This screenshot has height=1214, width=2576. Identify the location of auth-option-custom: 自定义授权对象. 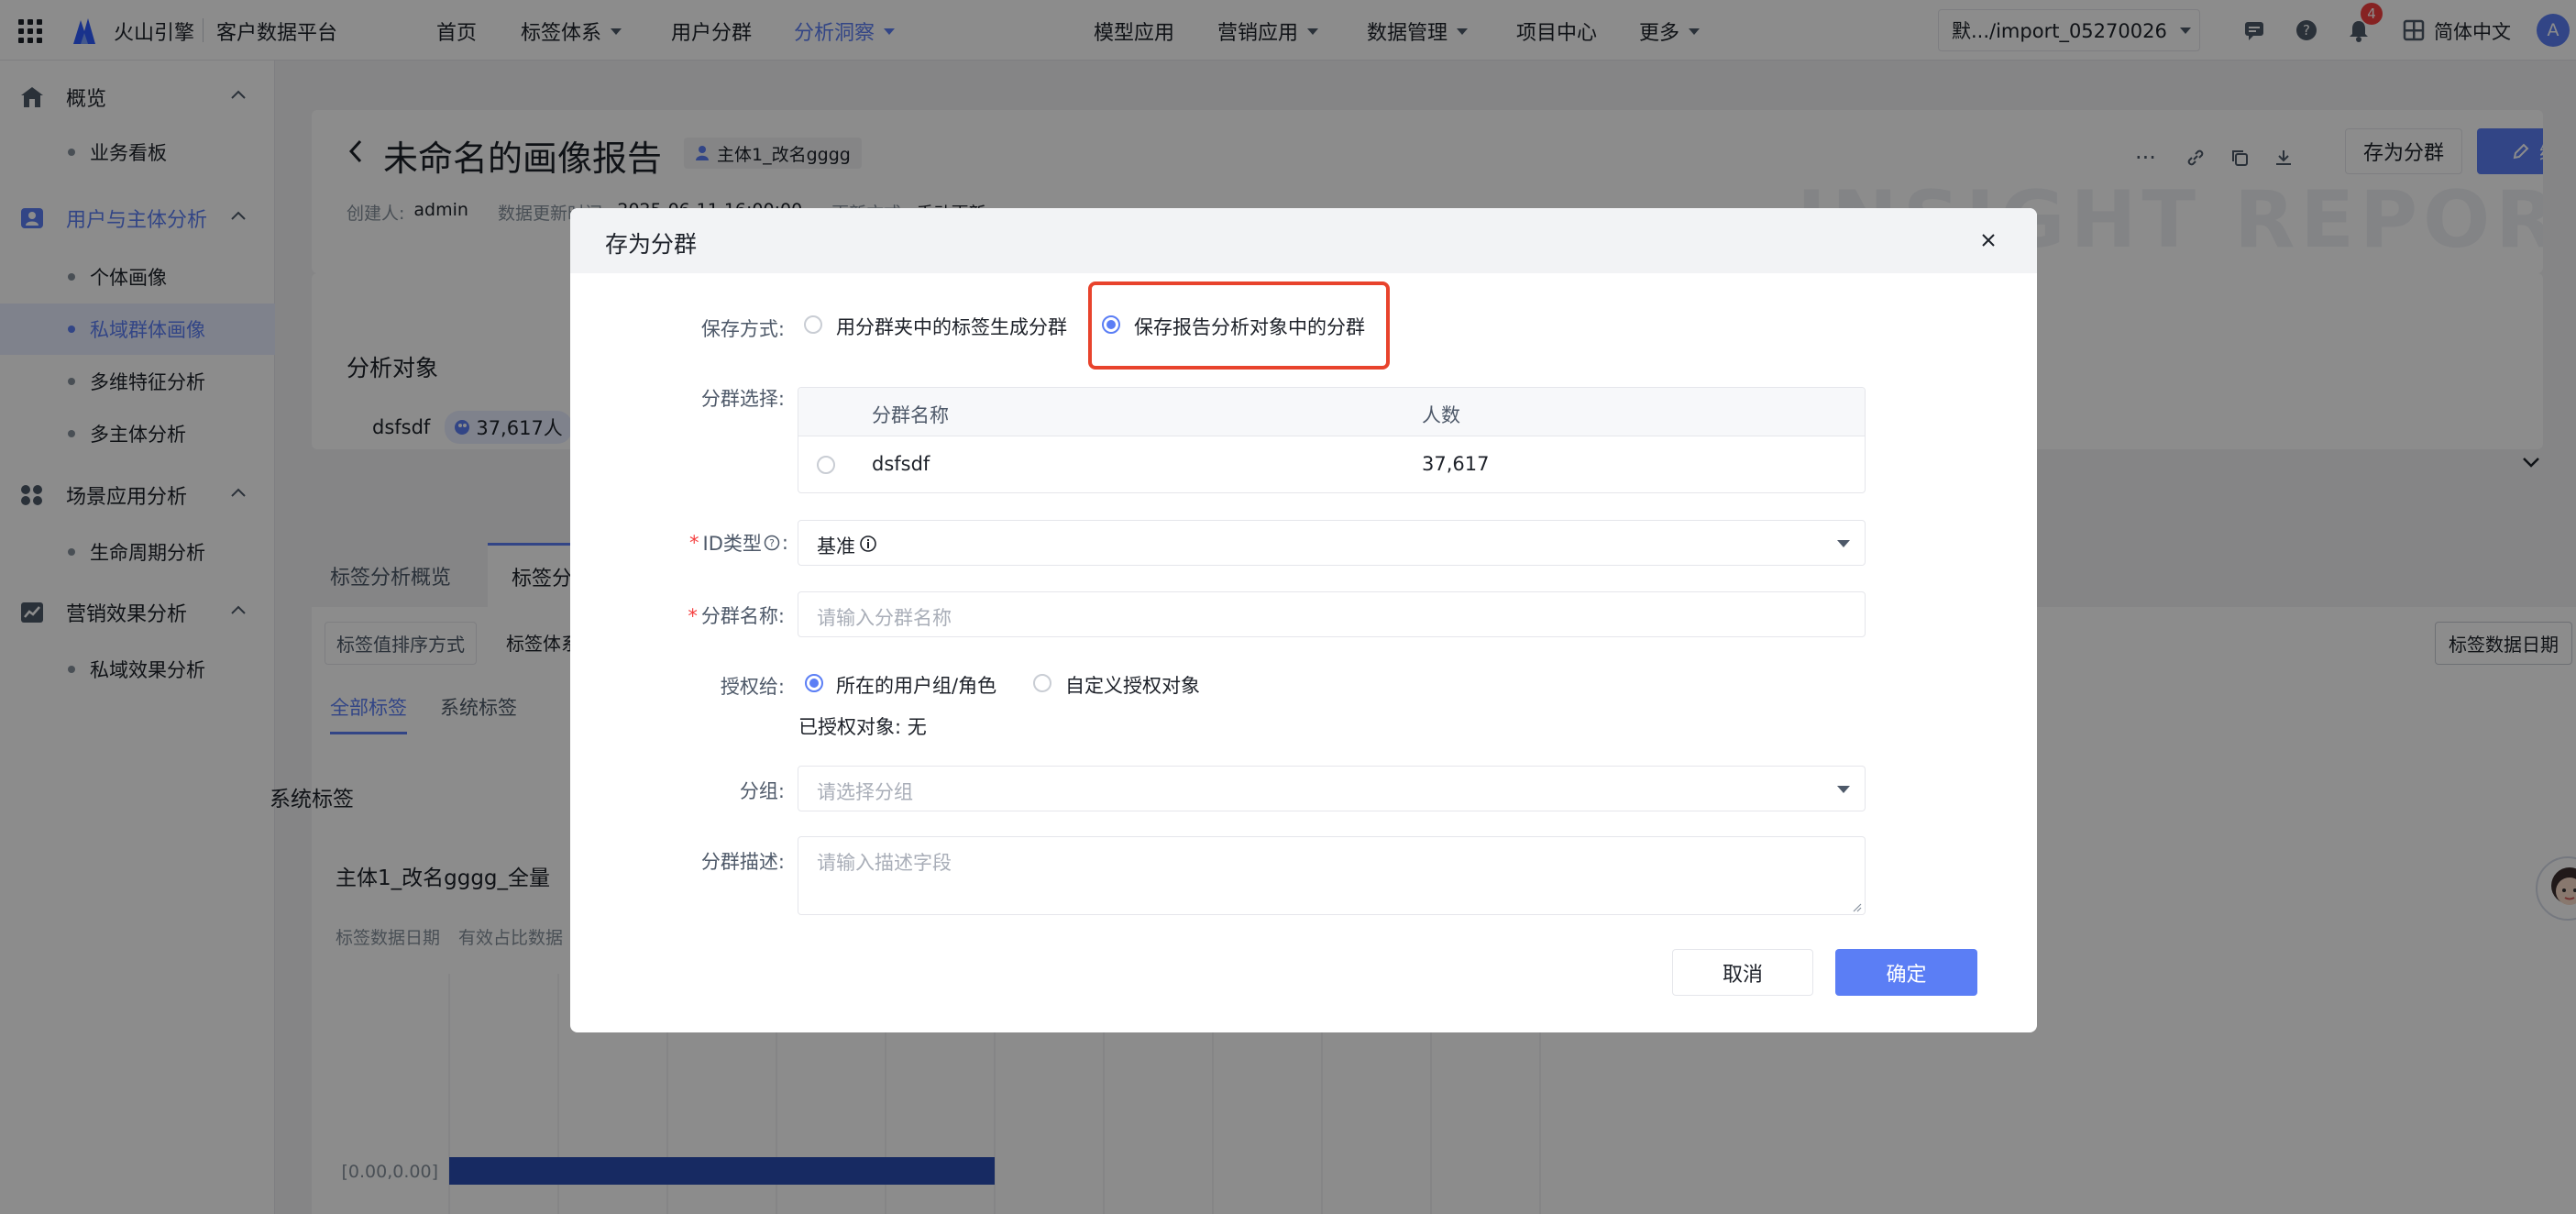
(1132, 685).